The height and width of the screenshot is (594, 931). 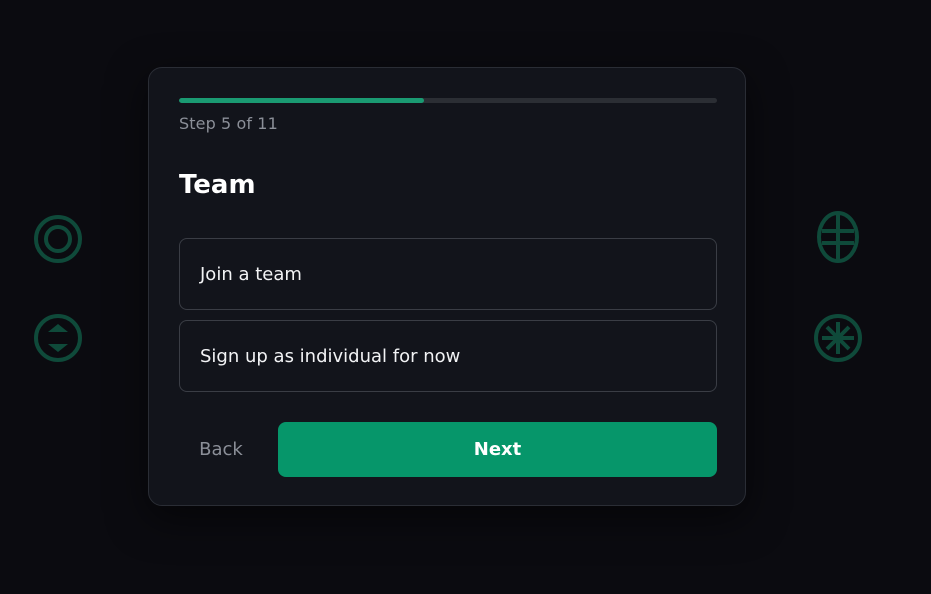 What do you see at coordinates (228, 123) in the screenshot?
I see `step-indicator: Step 5 of 11` at bounding box center [228, 123].